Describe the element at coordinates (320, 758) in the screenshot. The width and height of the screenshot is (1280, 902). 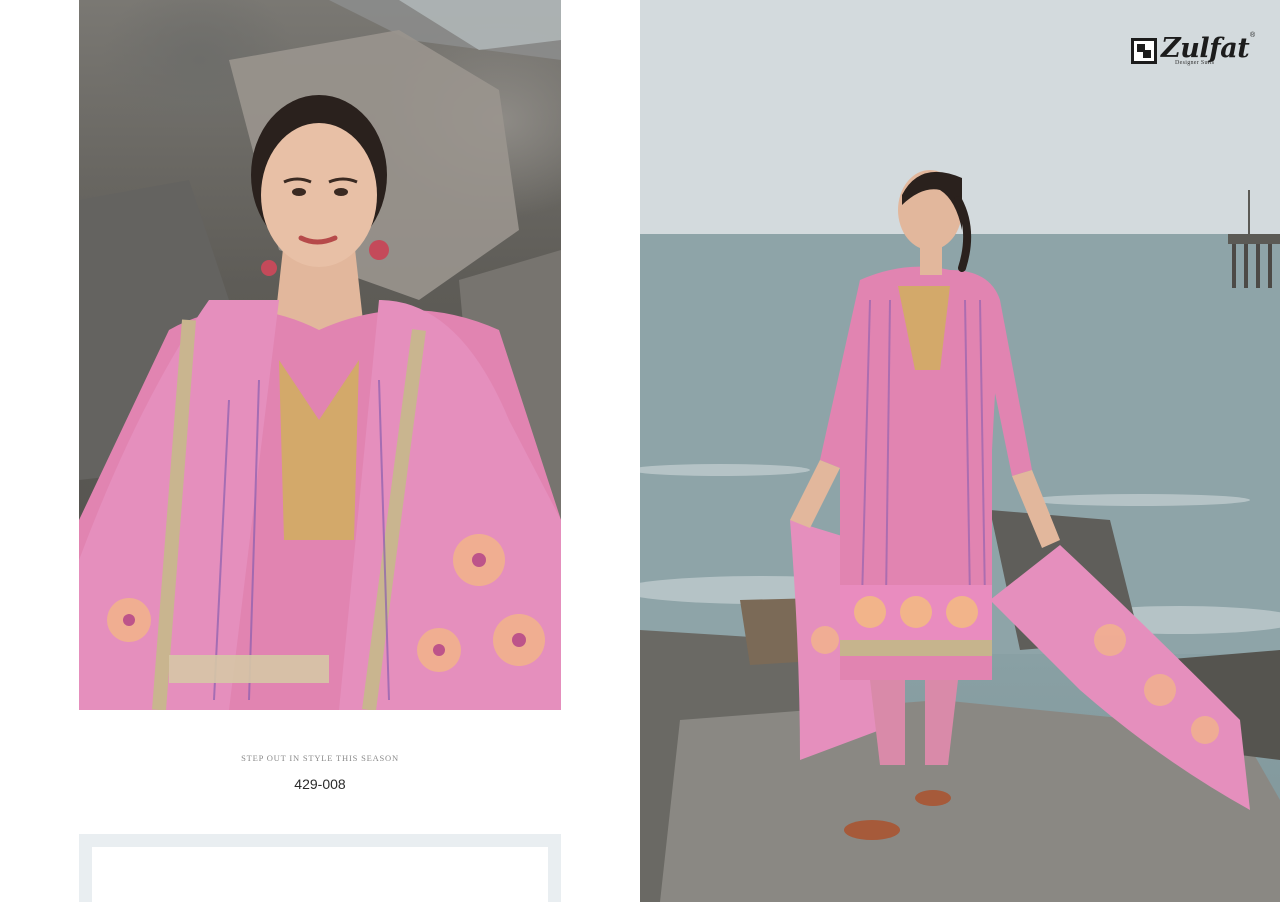
I see `tagline-text: STEP OUT IN STYLE THIS SEASON` at that location.